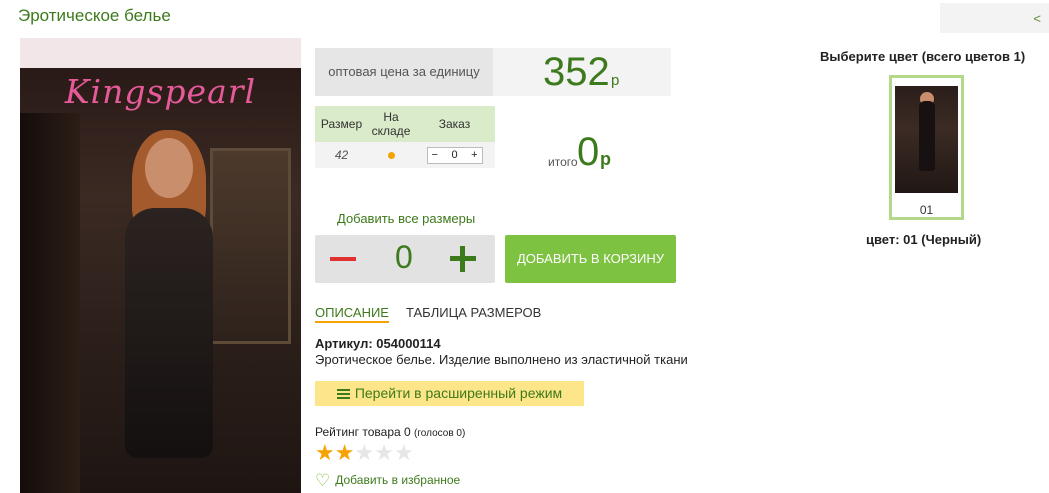 This screenshot has width=1049, height=493. I want to click on color-swatch-image, so click(926, 139).